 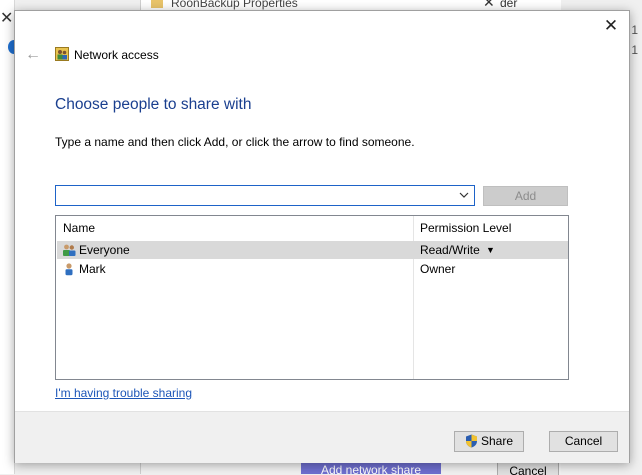 I want to click on back-button: ←, so click(x=33, y=55).